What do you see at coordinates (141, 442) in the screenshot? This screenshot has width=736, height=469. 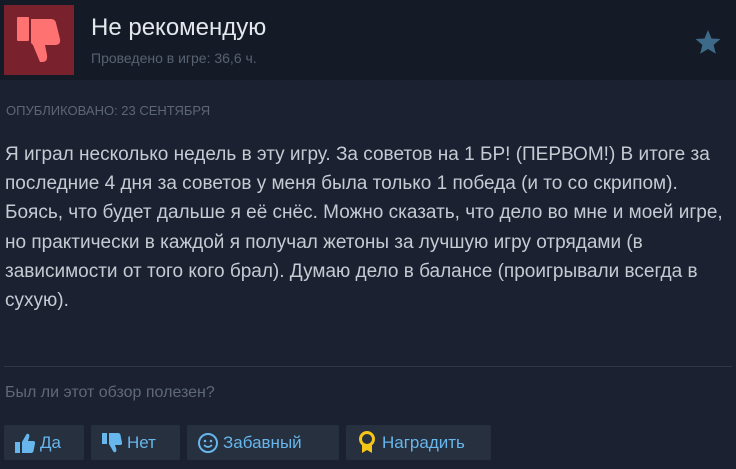 I see `helpful-no-label: Нет` at bounding box center [141, 442].